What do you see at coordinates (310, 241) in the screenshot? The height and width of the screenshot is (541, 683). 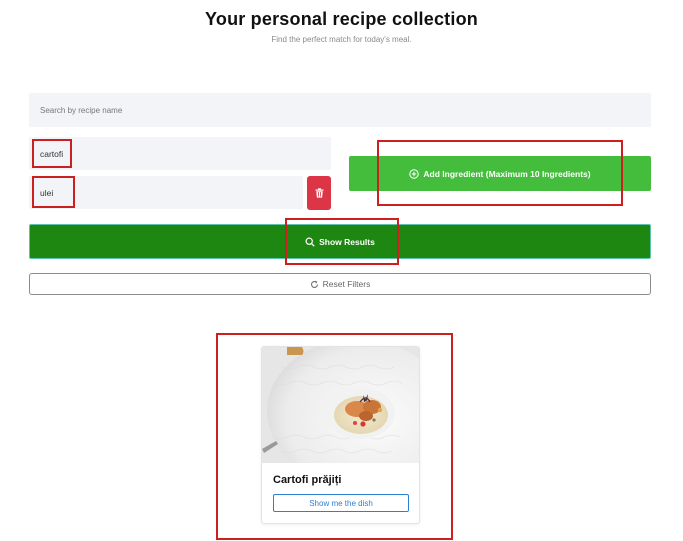 I see `search-icon` at bounding box center [310, 241].